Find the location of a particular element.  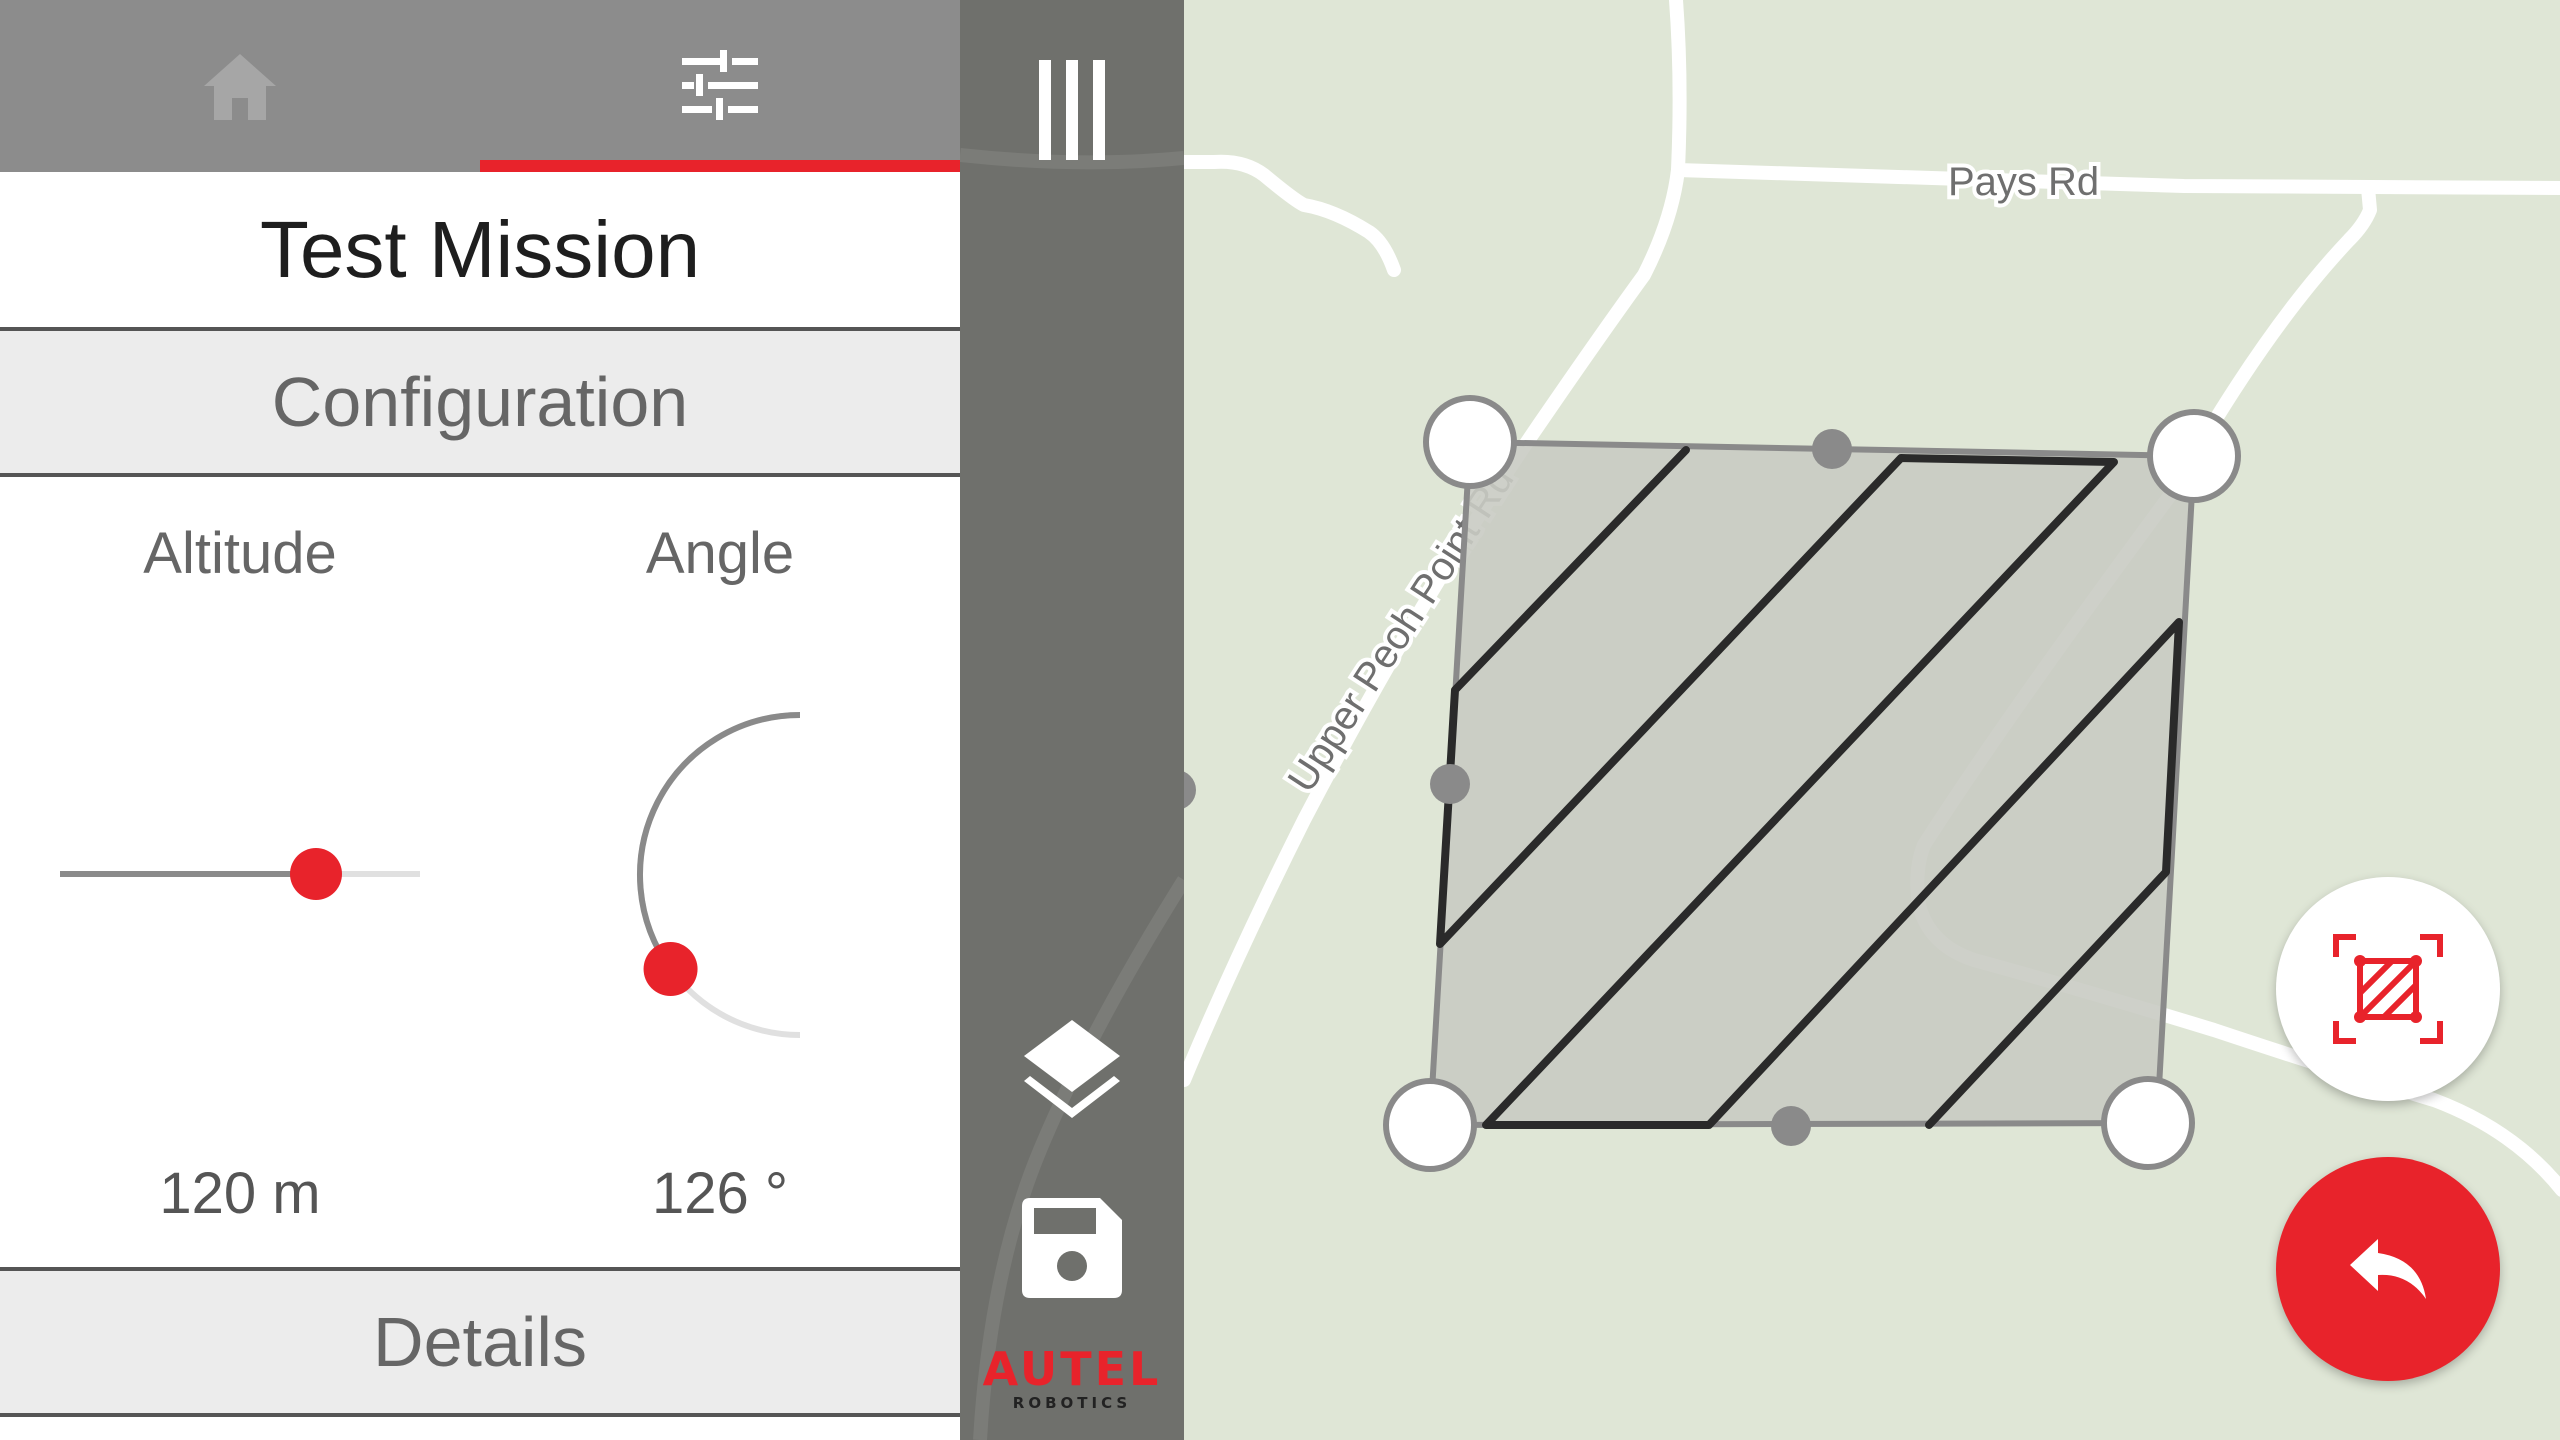

save-button is located at coordinates (1072, 1251).